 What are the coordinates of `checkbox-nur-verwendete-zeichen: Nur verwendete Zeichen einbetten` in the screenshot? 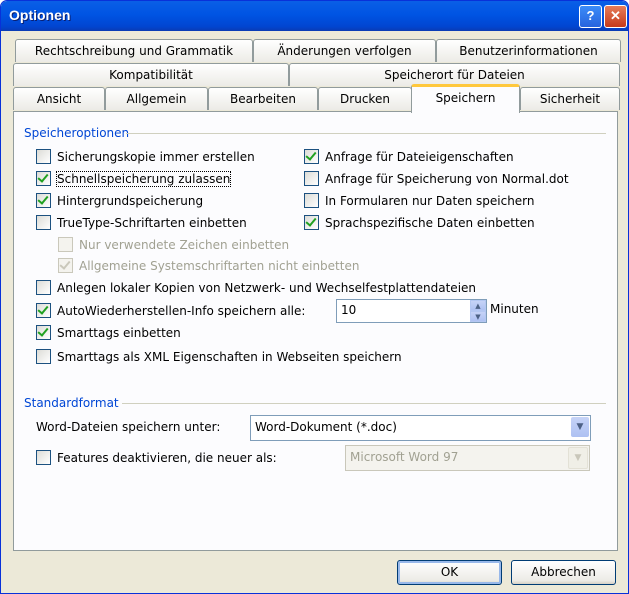 It's located at (173, 244).